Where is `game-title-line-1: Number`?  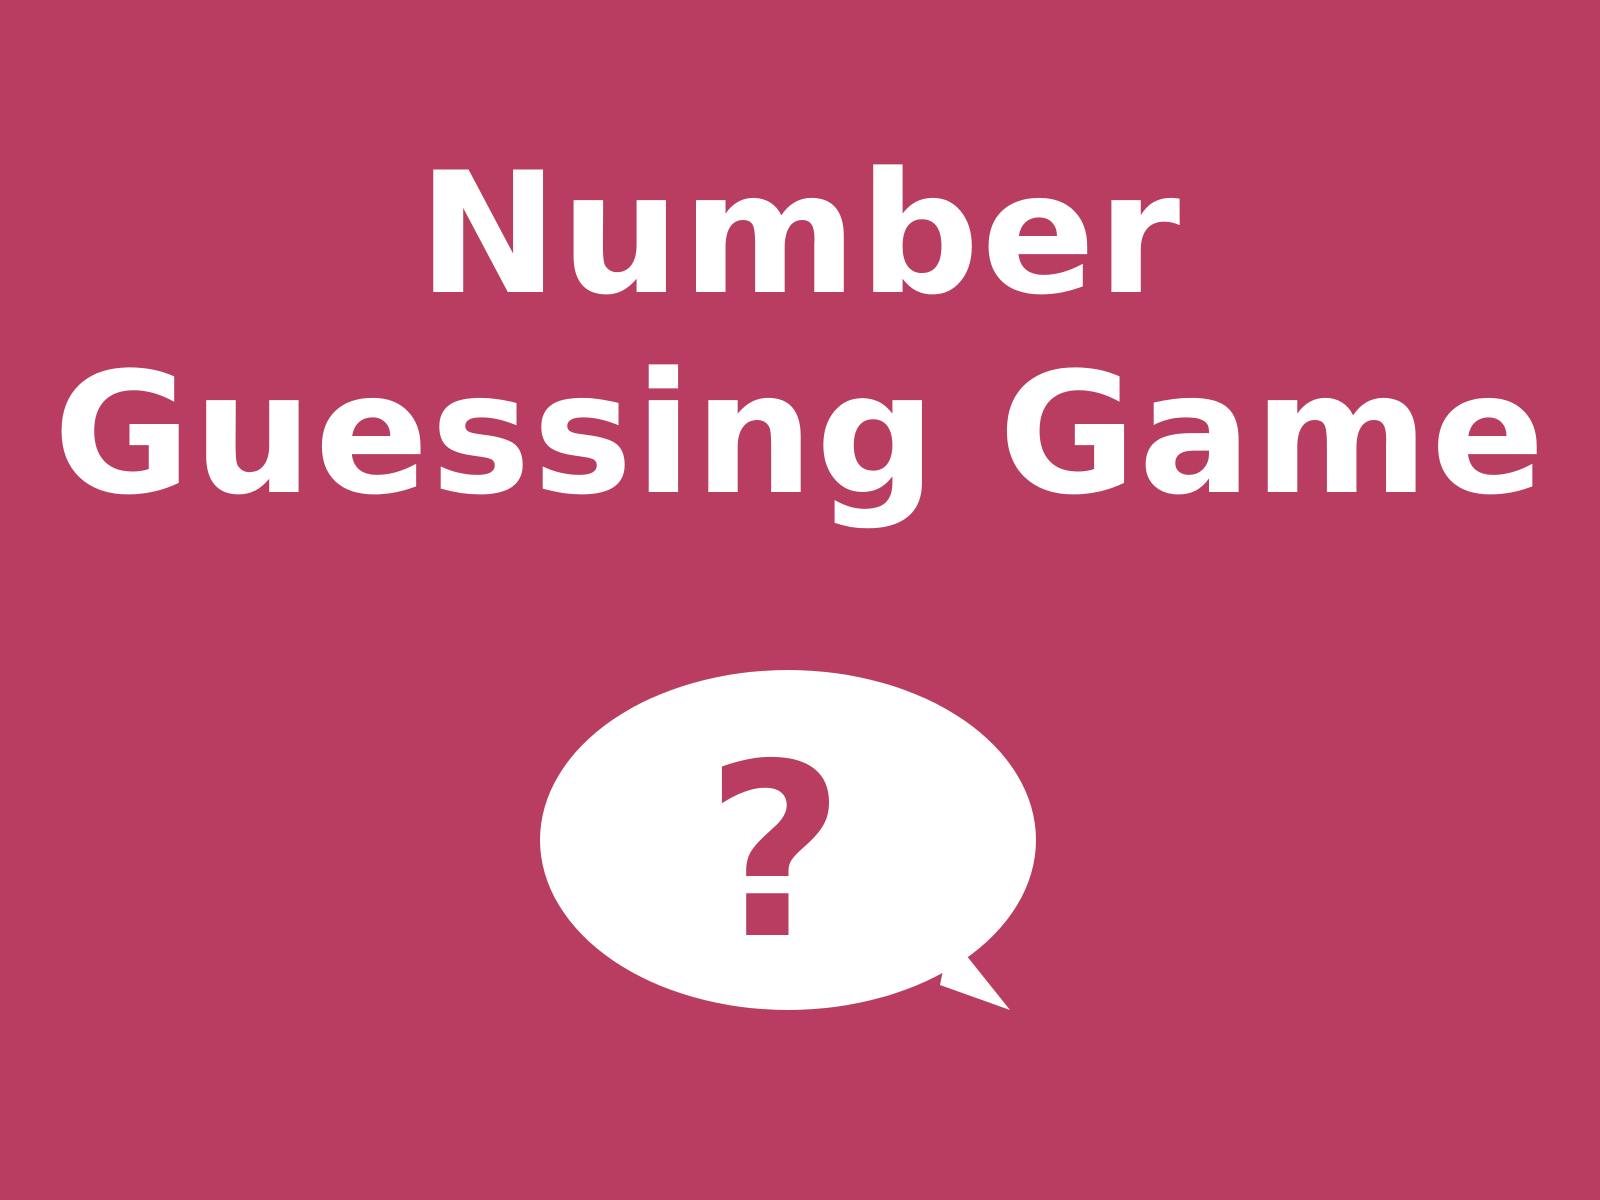
game-title-line-1: Number is located at coordinates (800, 234).